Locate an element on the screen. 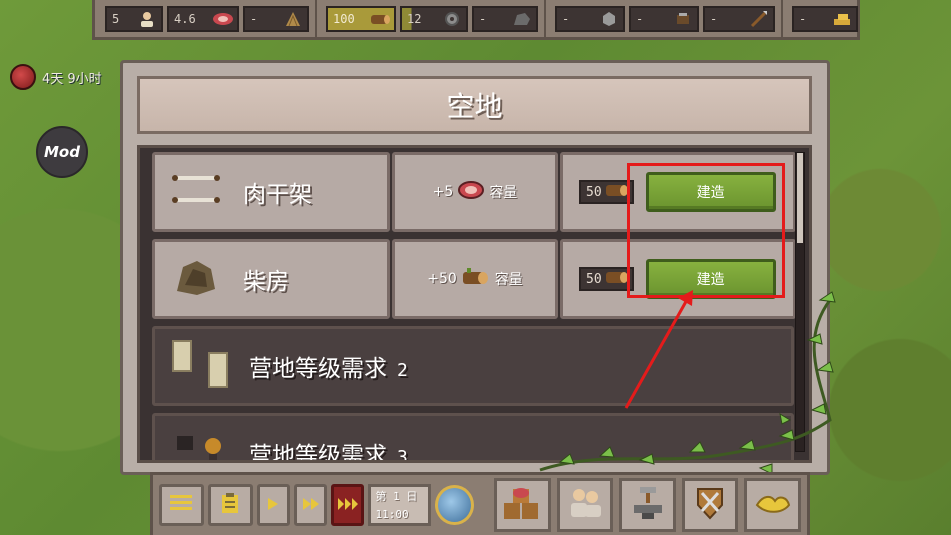  scrollbar-thumb is located at coordinates (800, 198).